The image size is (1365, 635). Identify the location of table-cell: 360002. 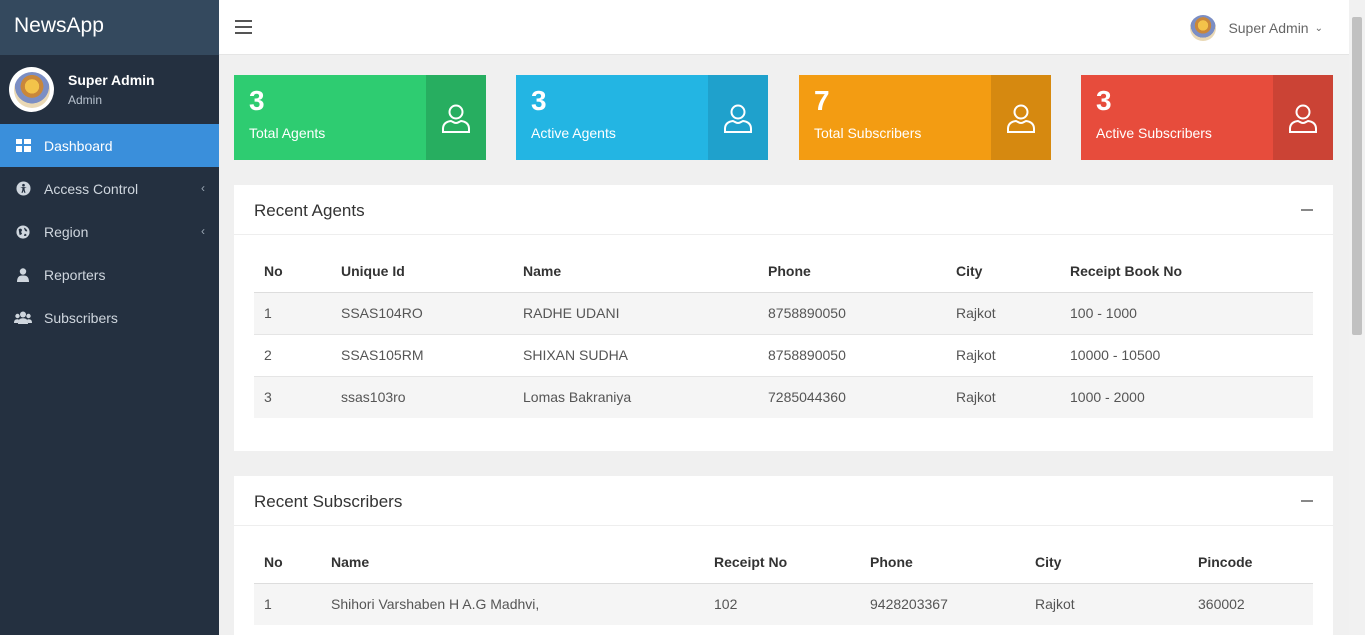
(1250, 603).